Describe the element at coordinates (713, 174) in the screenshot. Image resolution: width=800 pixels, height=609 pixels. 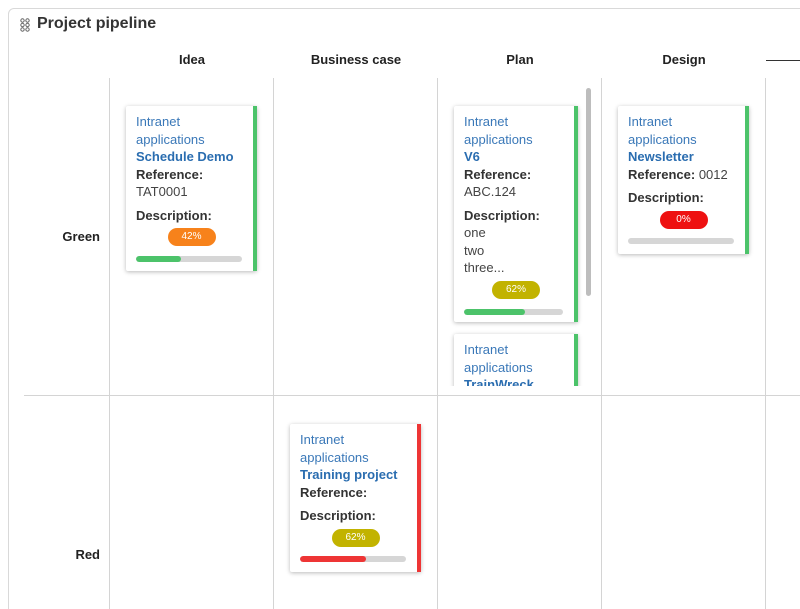
I see `reference-value: 0012` at that location.